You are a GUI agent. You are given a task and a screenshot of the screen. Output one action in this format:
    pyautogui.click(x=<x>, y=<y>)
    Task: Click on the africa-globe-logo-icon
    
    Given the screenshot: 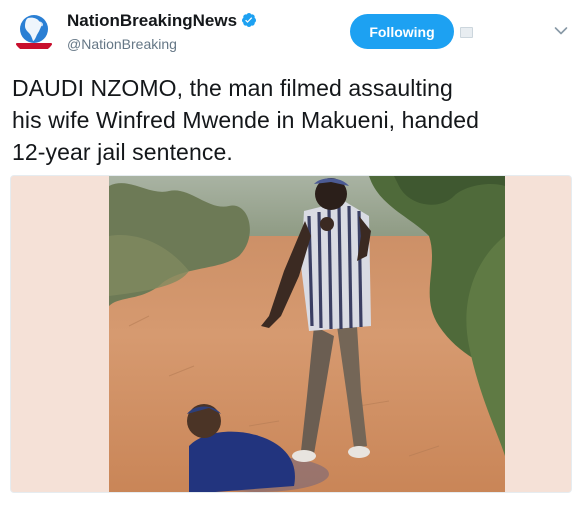 What is the action you would take?
    pyautogui.click(x=34, y=32)
    